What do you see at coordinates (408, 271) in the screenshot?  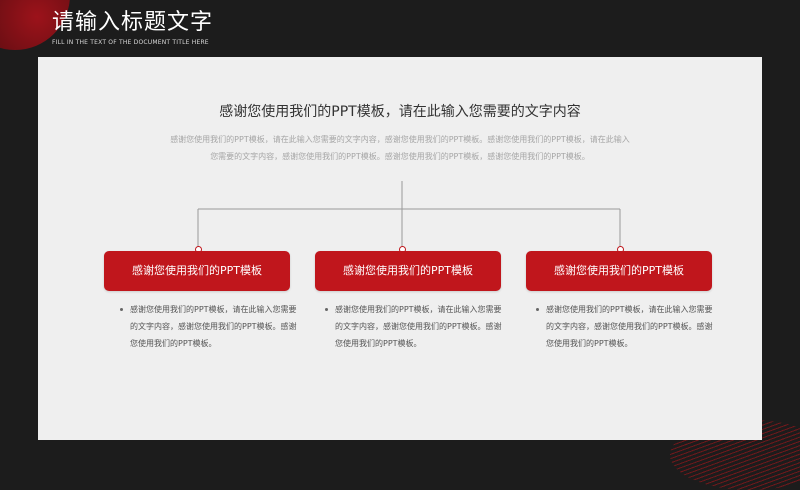 I see `feature-box-2: 感谢您使用我们的PPT模板` at bounding box center [408, 271].